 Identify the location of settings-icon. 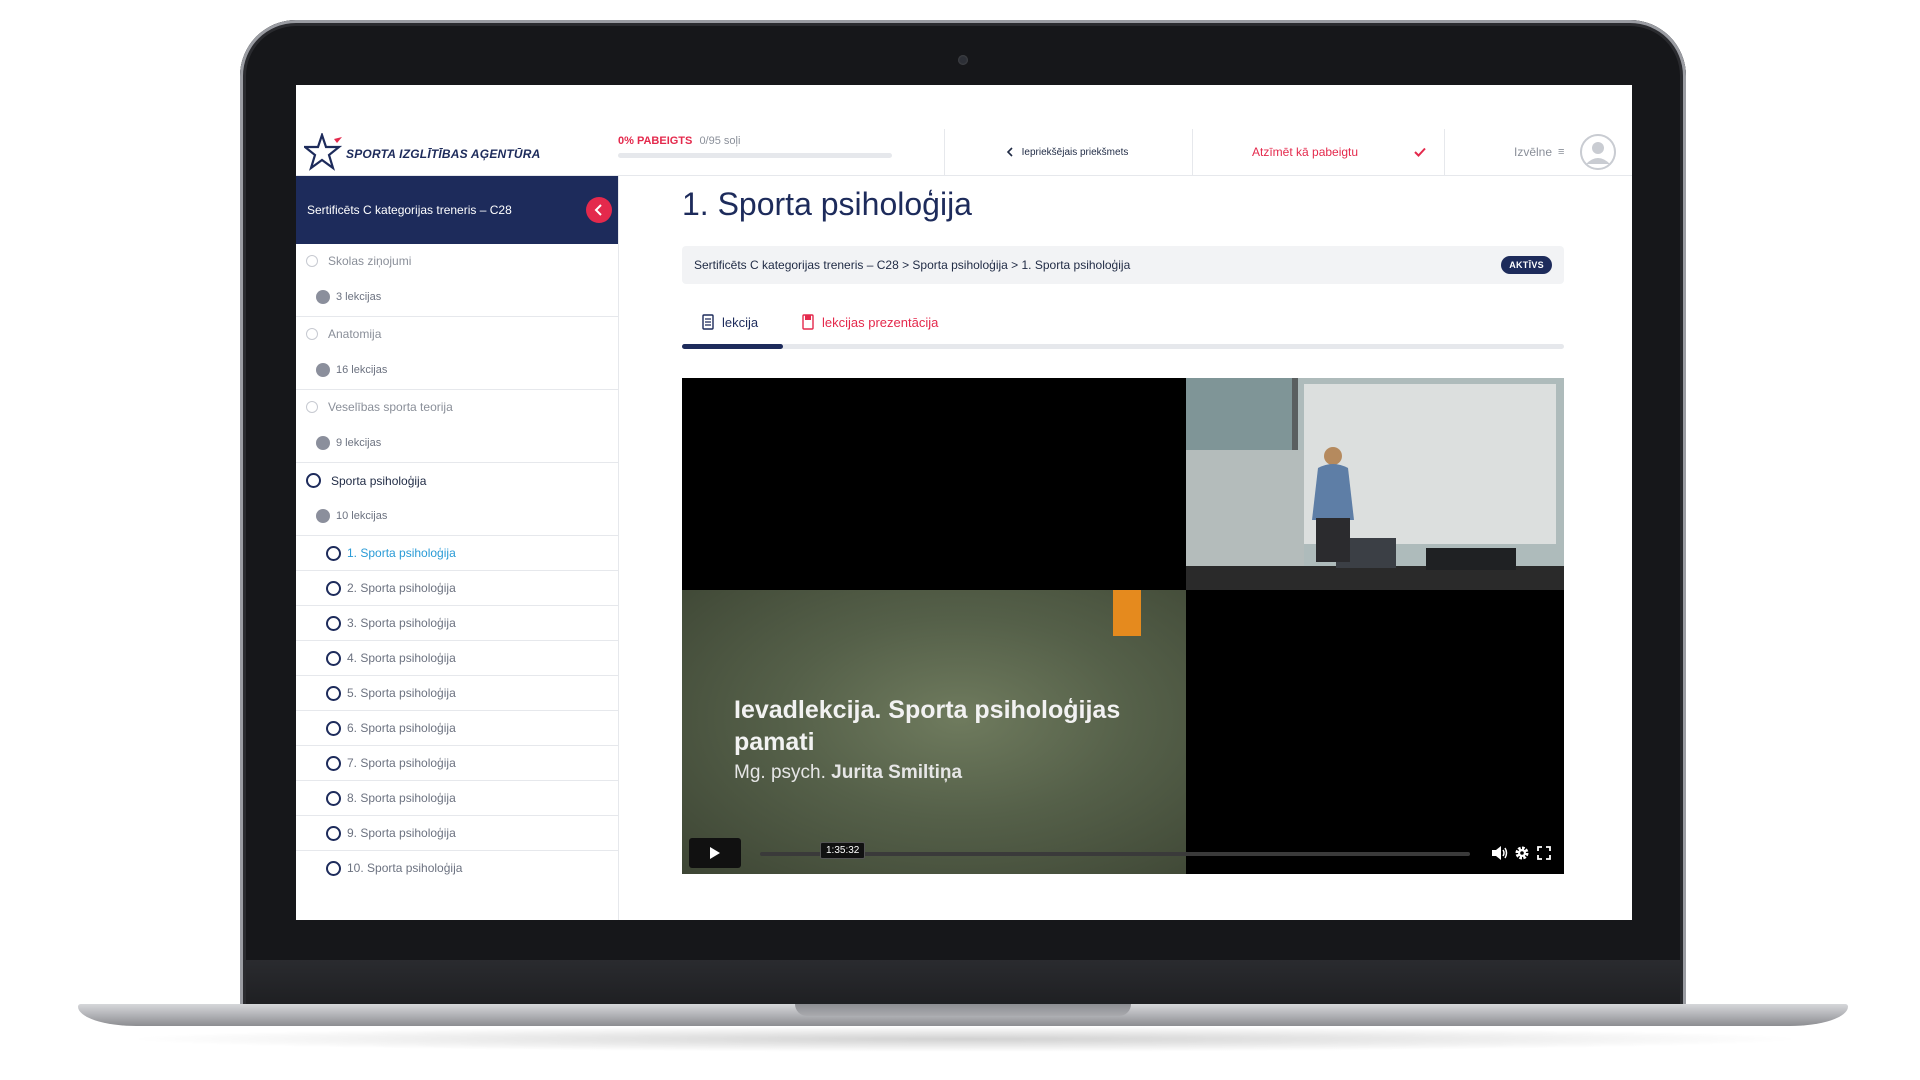
(1522, 853).